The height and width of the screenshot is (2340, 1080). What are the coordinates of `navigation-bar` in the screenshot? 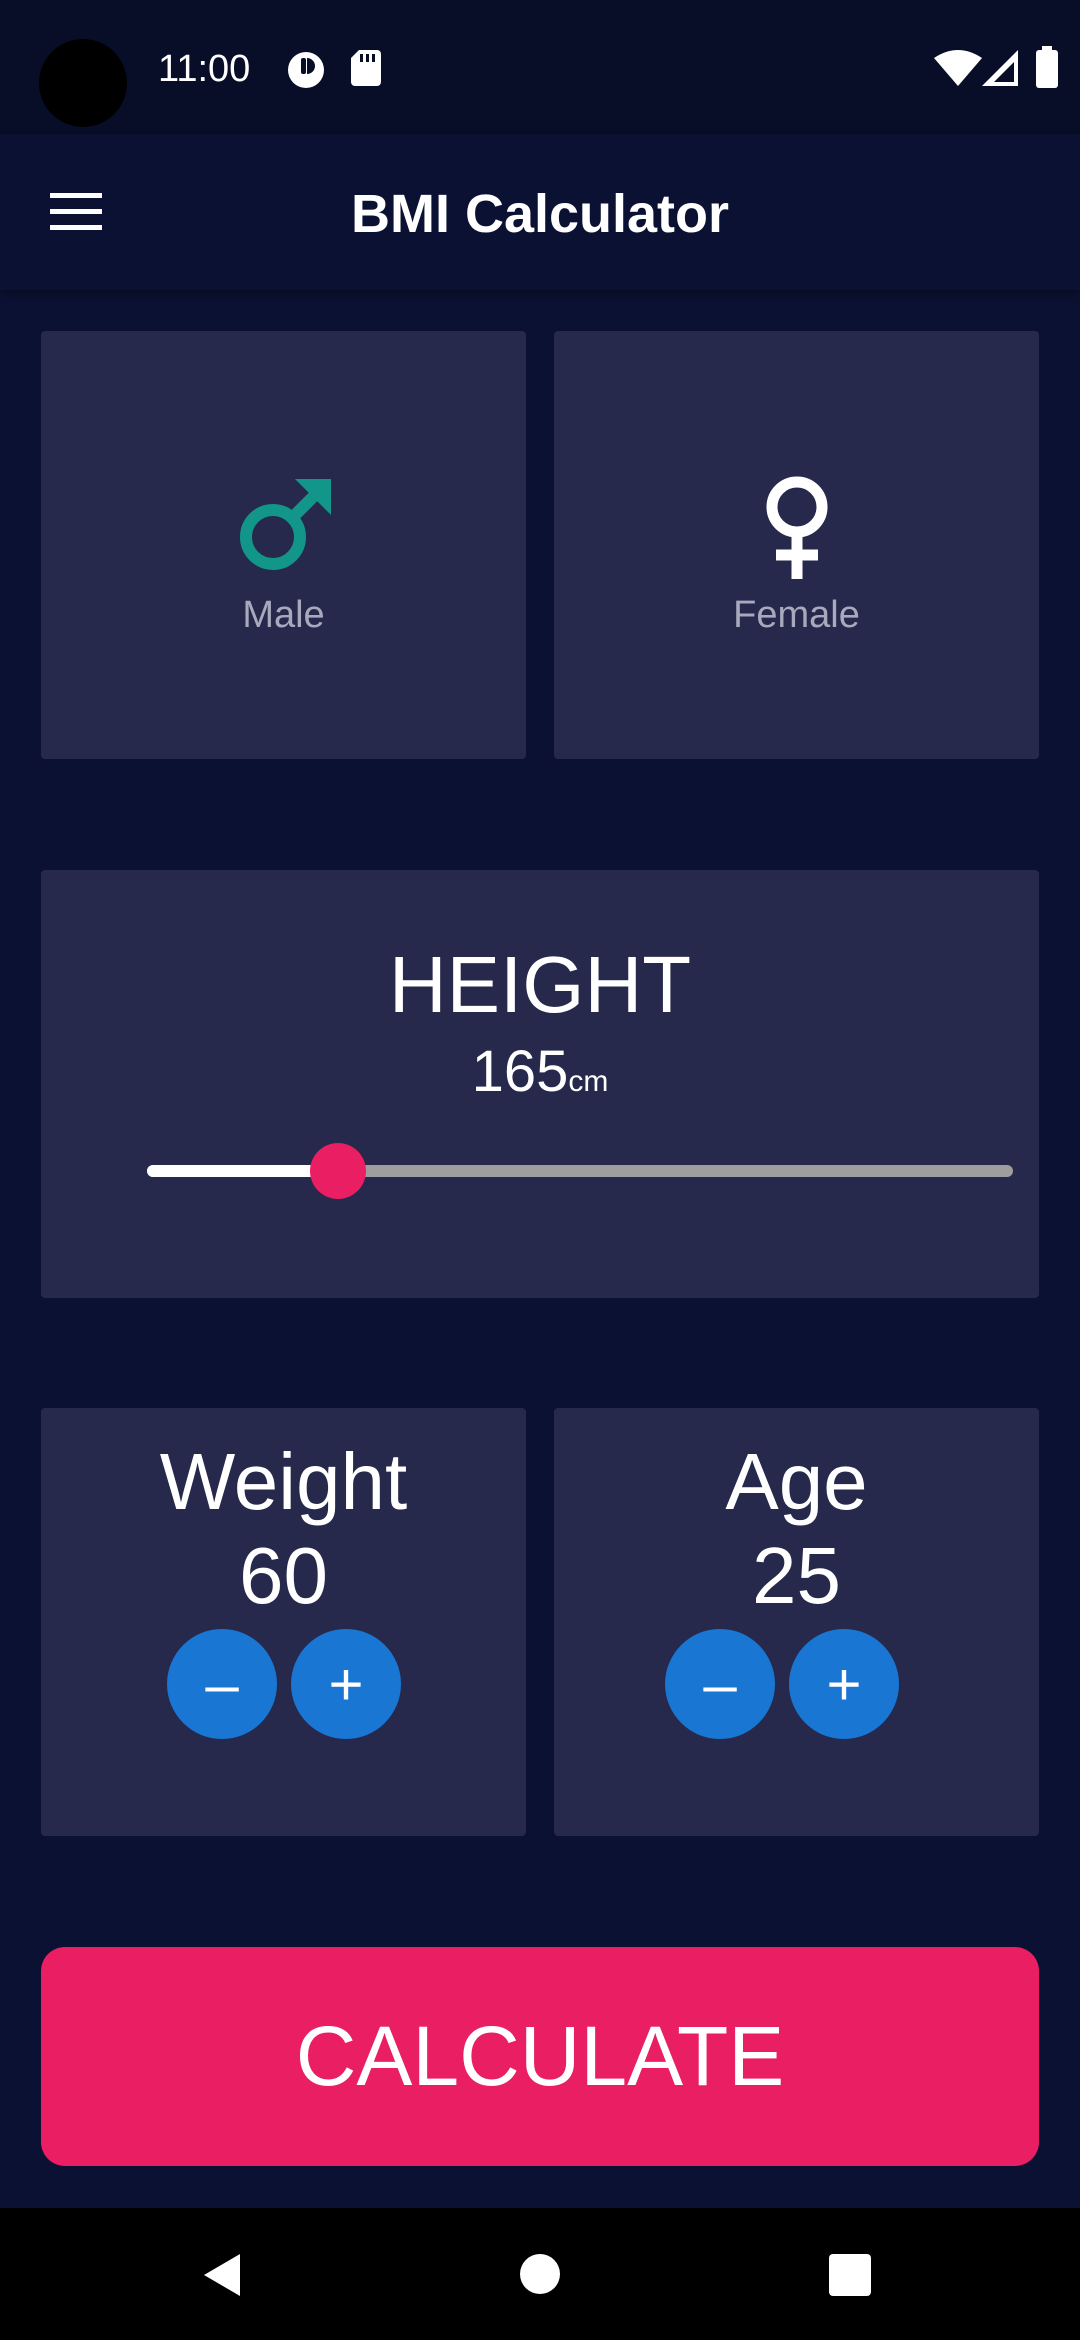 It's located at (540, 2274).